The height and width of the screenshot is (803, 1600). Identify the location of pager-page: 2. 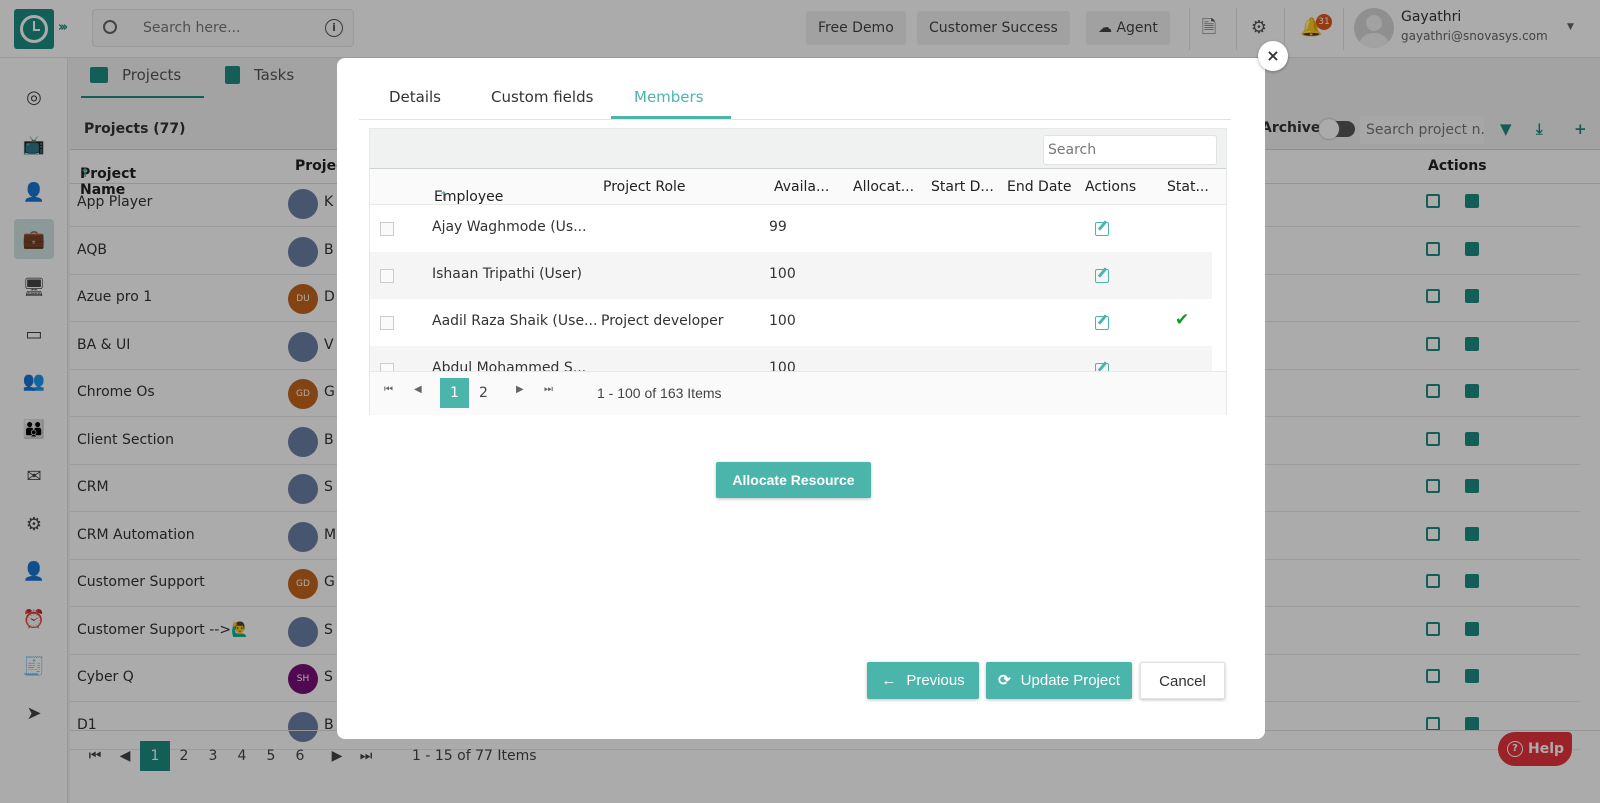
(483, 393).